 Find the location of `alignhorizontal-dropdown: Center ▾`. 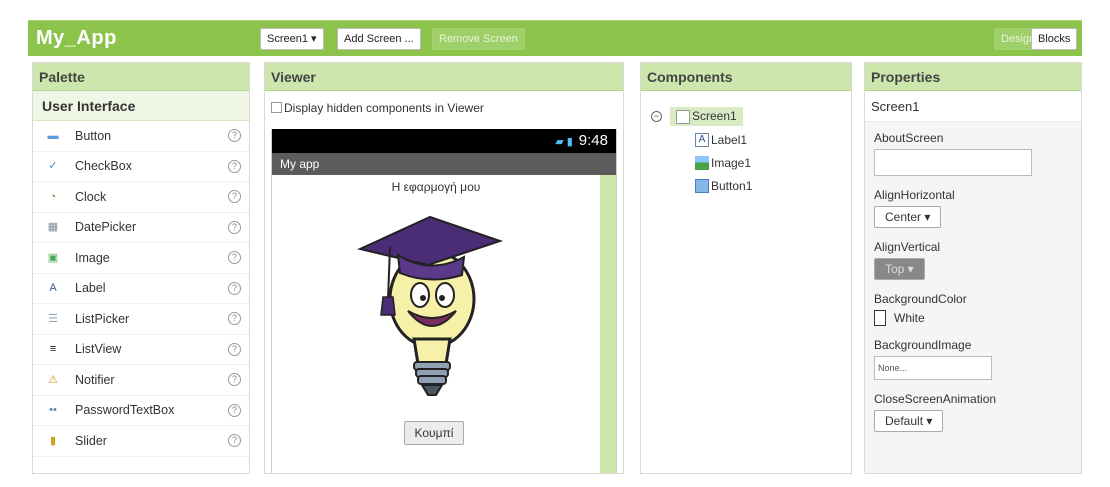

alignhorizontal-dropdown: Center ▾ is located at coordinates (908, 217).